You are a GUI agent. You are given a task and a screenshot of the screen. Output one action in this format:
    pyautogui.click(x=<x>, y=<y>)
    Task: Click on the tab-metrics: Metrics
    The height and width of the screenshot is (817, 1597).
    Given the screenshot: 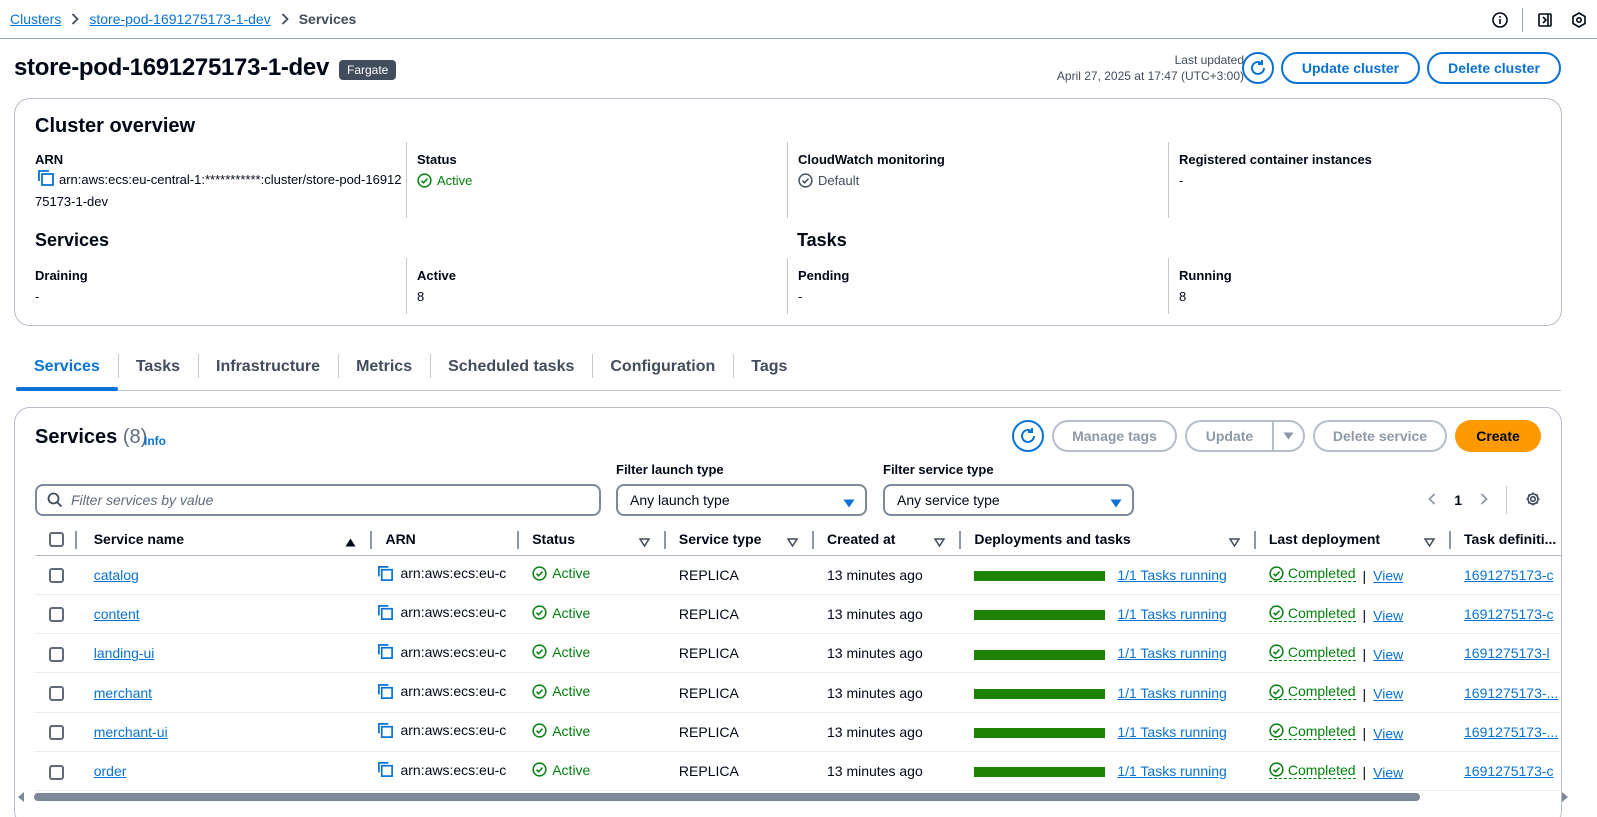 What is the action you would take?
    pyautogui.click(x=384, y=370)
    